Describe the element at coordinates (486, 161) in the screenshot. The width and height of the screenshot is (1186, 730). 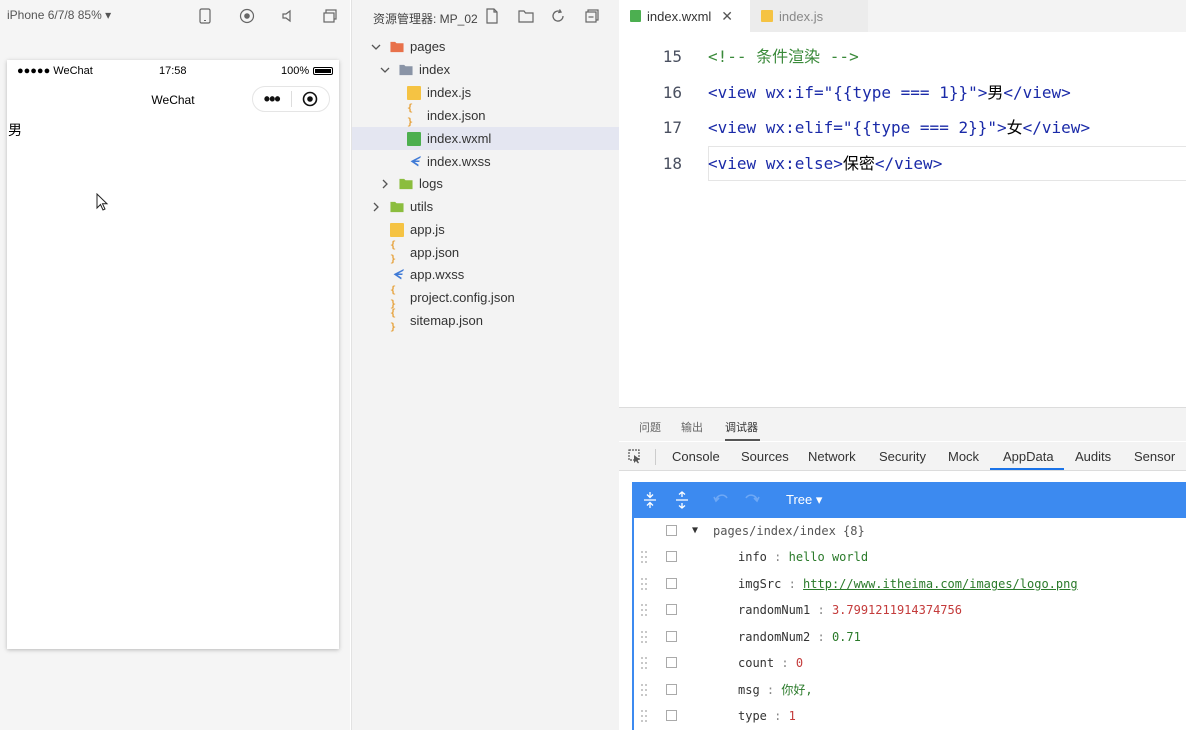
I see `tree-item-index-wxss: ᗕ index.wxss` at that location.